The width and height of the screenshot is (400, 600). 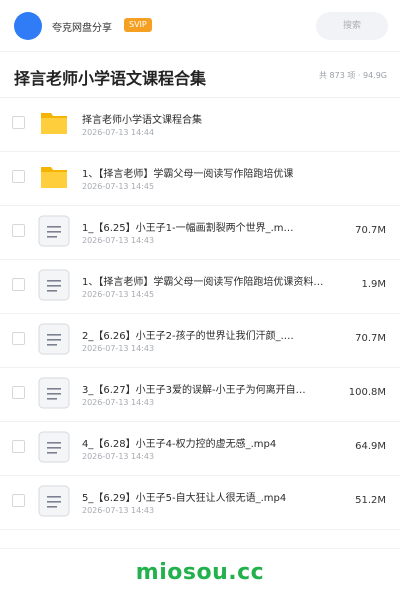 I want to click on file-row: 择言老师小学语文课程合集 2026-07-13 14:44, so click(x=200, y=125).